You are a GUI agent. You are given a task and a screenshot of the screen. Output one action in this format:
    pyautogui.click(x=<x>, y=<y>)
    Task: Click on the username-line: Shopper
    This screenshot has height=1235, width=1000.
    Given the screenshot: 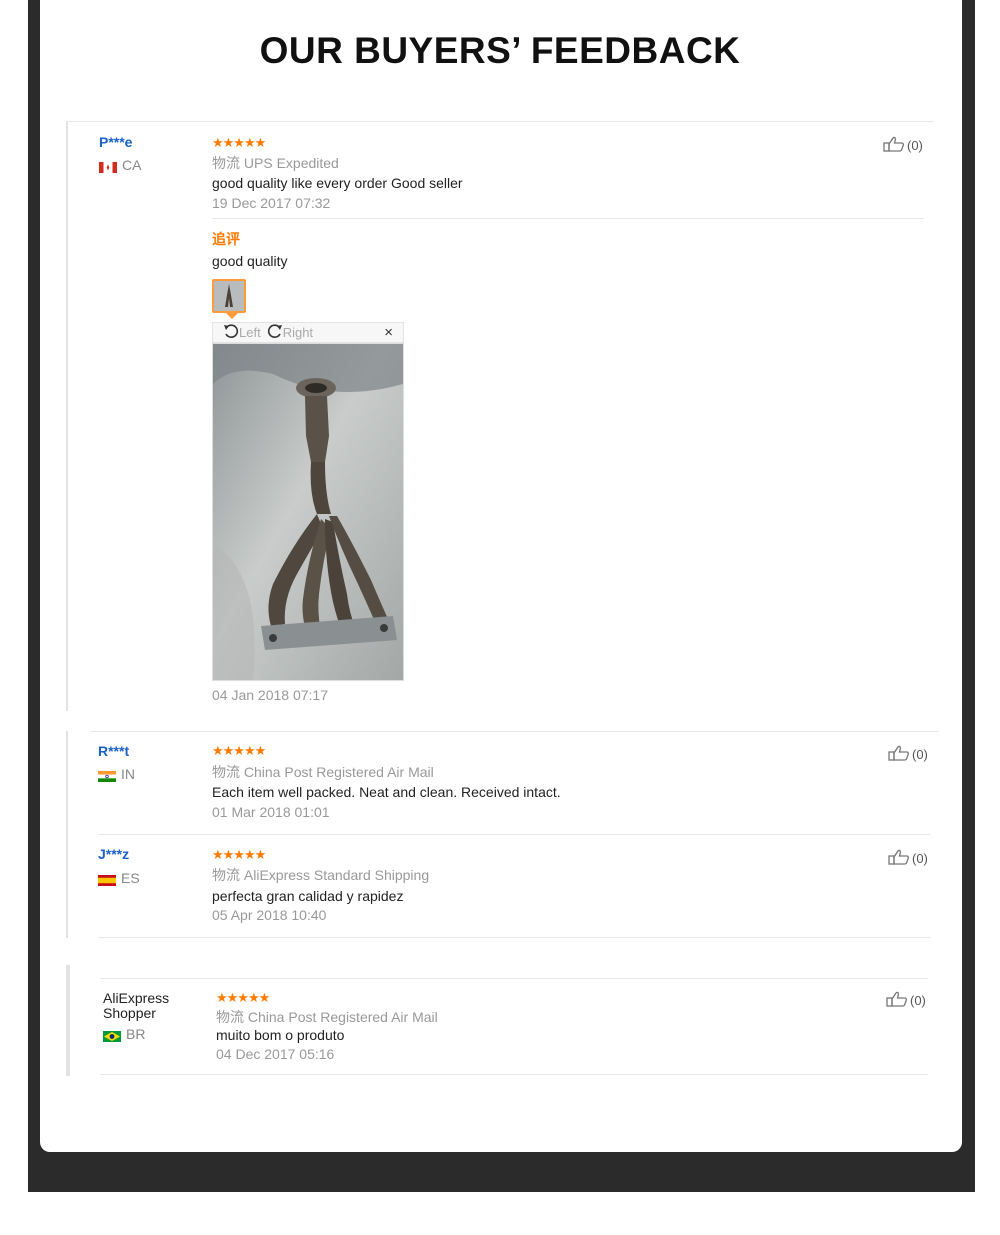 What is the action you would take?
    pyautogui.click(x=129, y=1013)
    